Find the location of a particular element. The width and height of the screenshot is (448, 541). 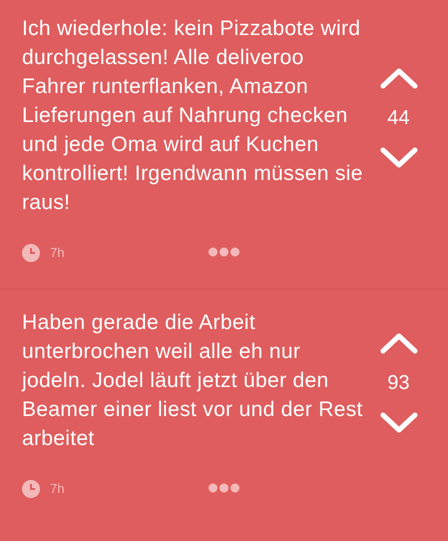

vote-count: 44 is located at coordinates (398, 118).